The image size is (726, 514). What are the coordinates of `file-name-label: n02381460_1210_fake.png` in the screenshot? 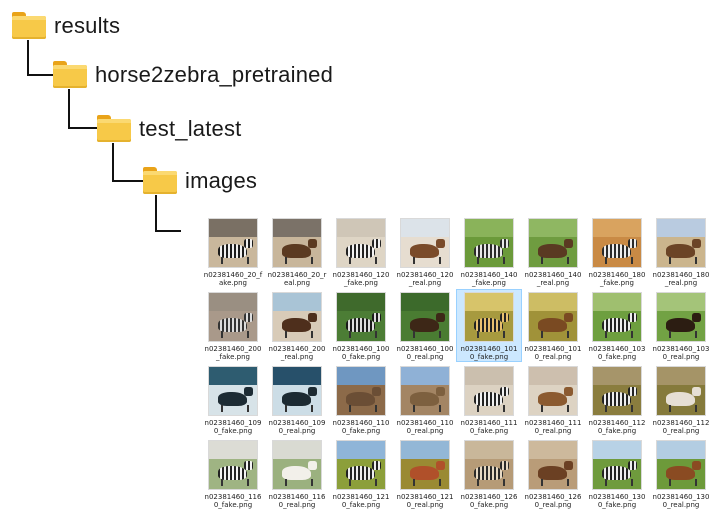 It's located at (361, 501).